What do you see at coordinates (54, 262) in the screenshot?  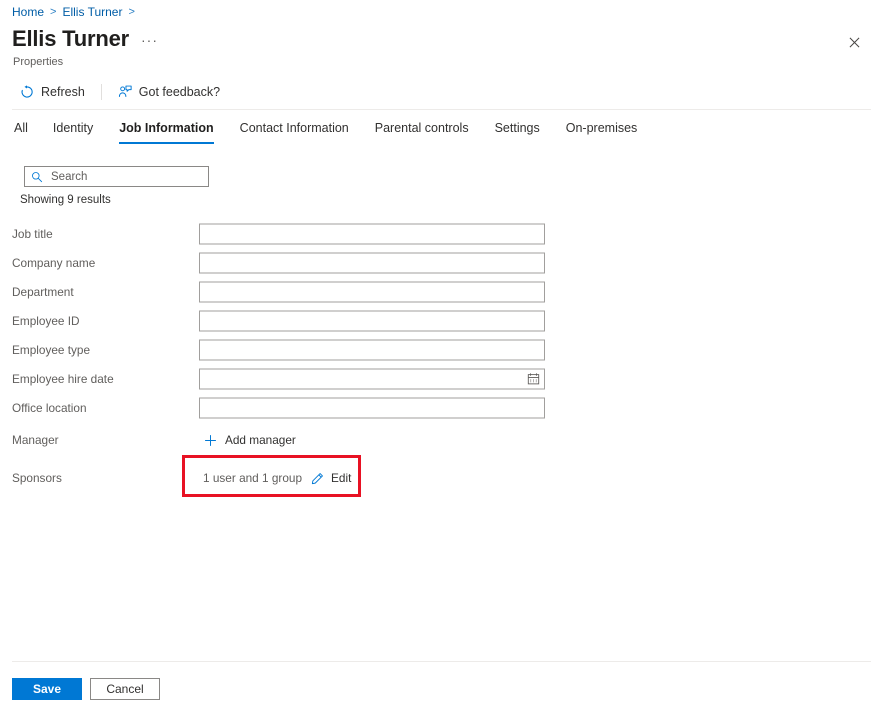 I see `field-label: Company name` at bounding box center [54, 262].